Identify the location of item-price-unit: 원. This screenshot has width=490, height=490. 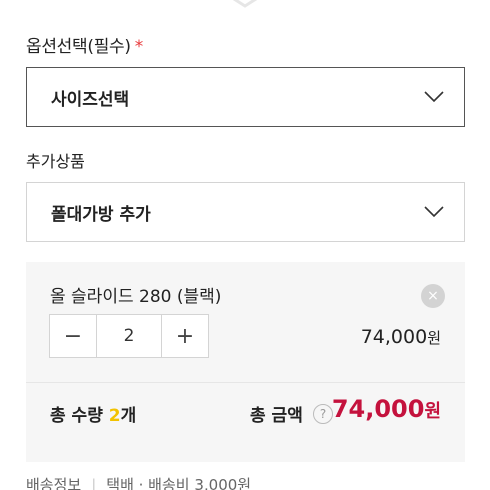
(434, 338).